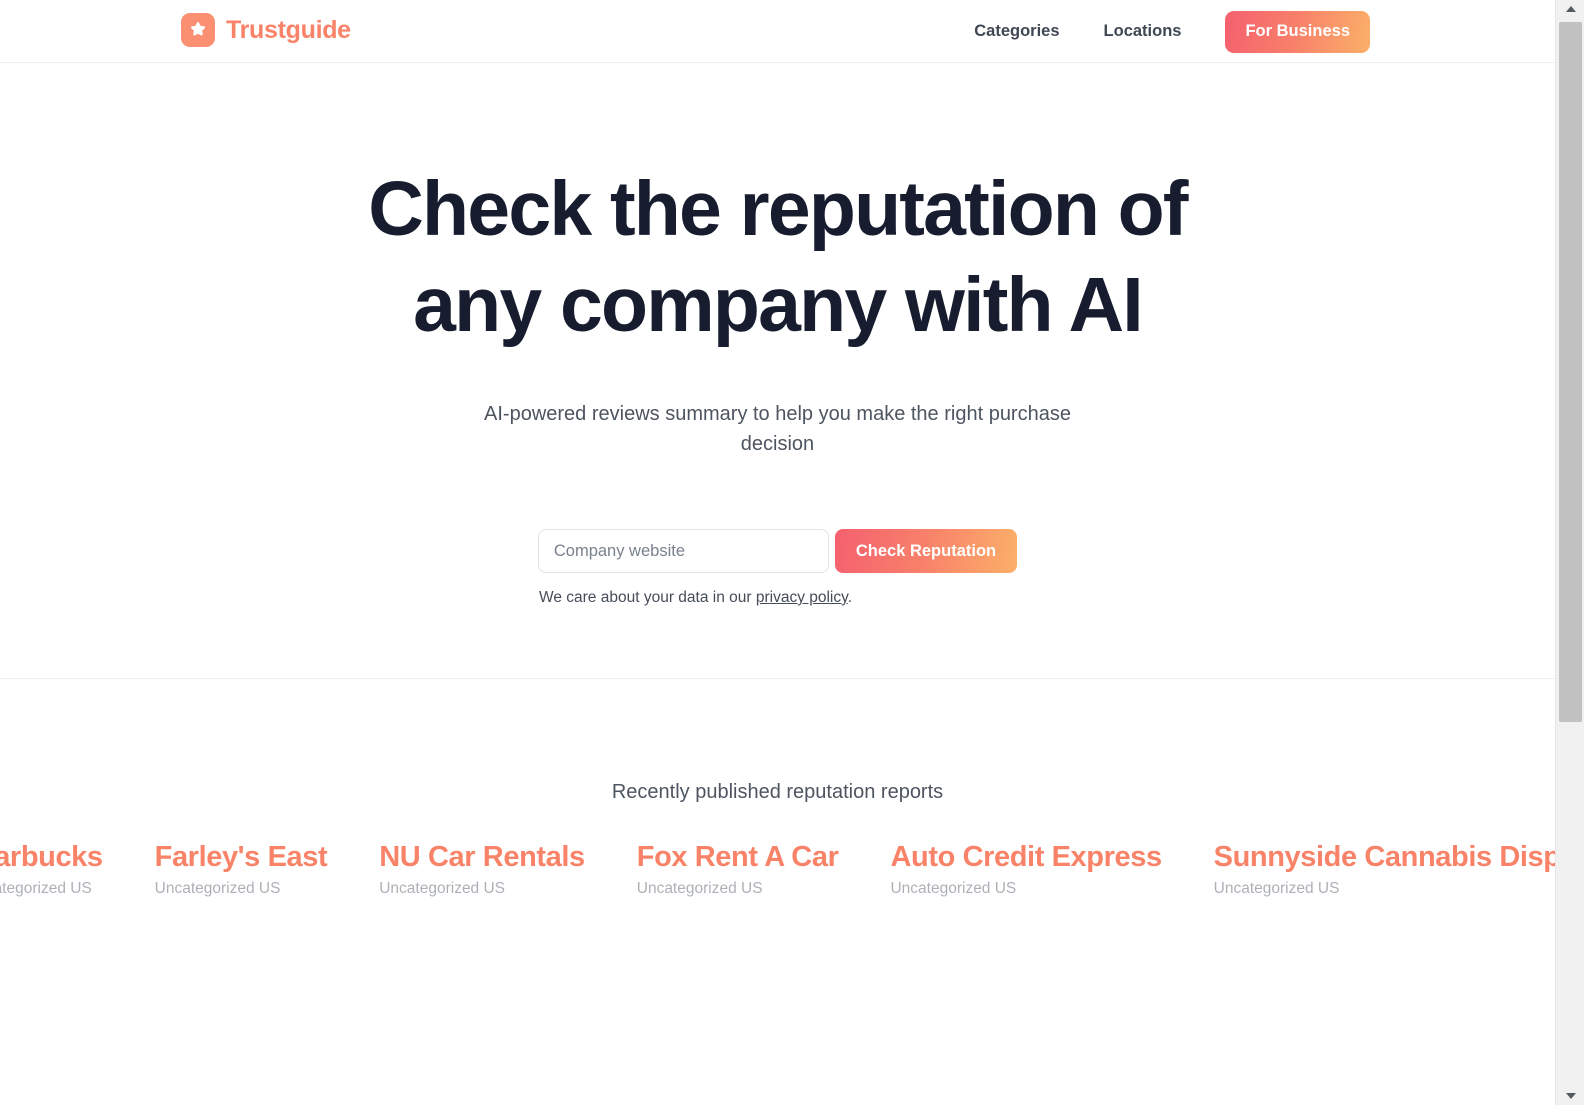 Image resolution: width=1584 pixels, height=1105 pixels. Describe the element at coordinates (1143, 31) in the screenshot. I see `nav-link-locations: Locations` at that location.